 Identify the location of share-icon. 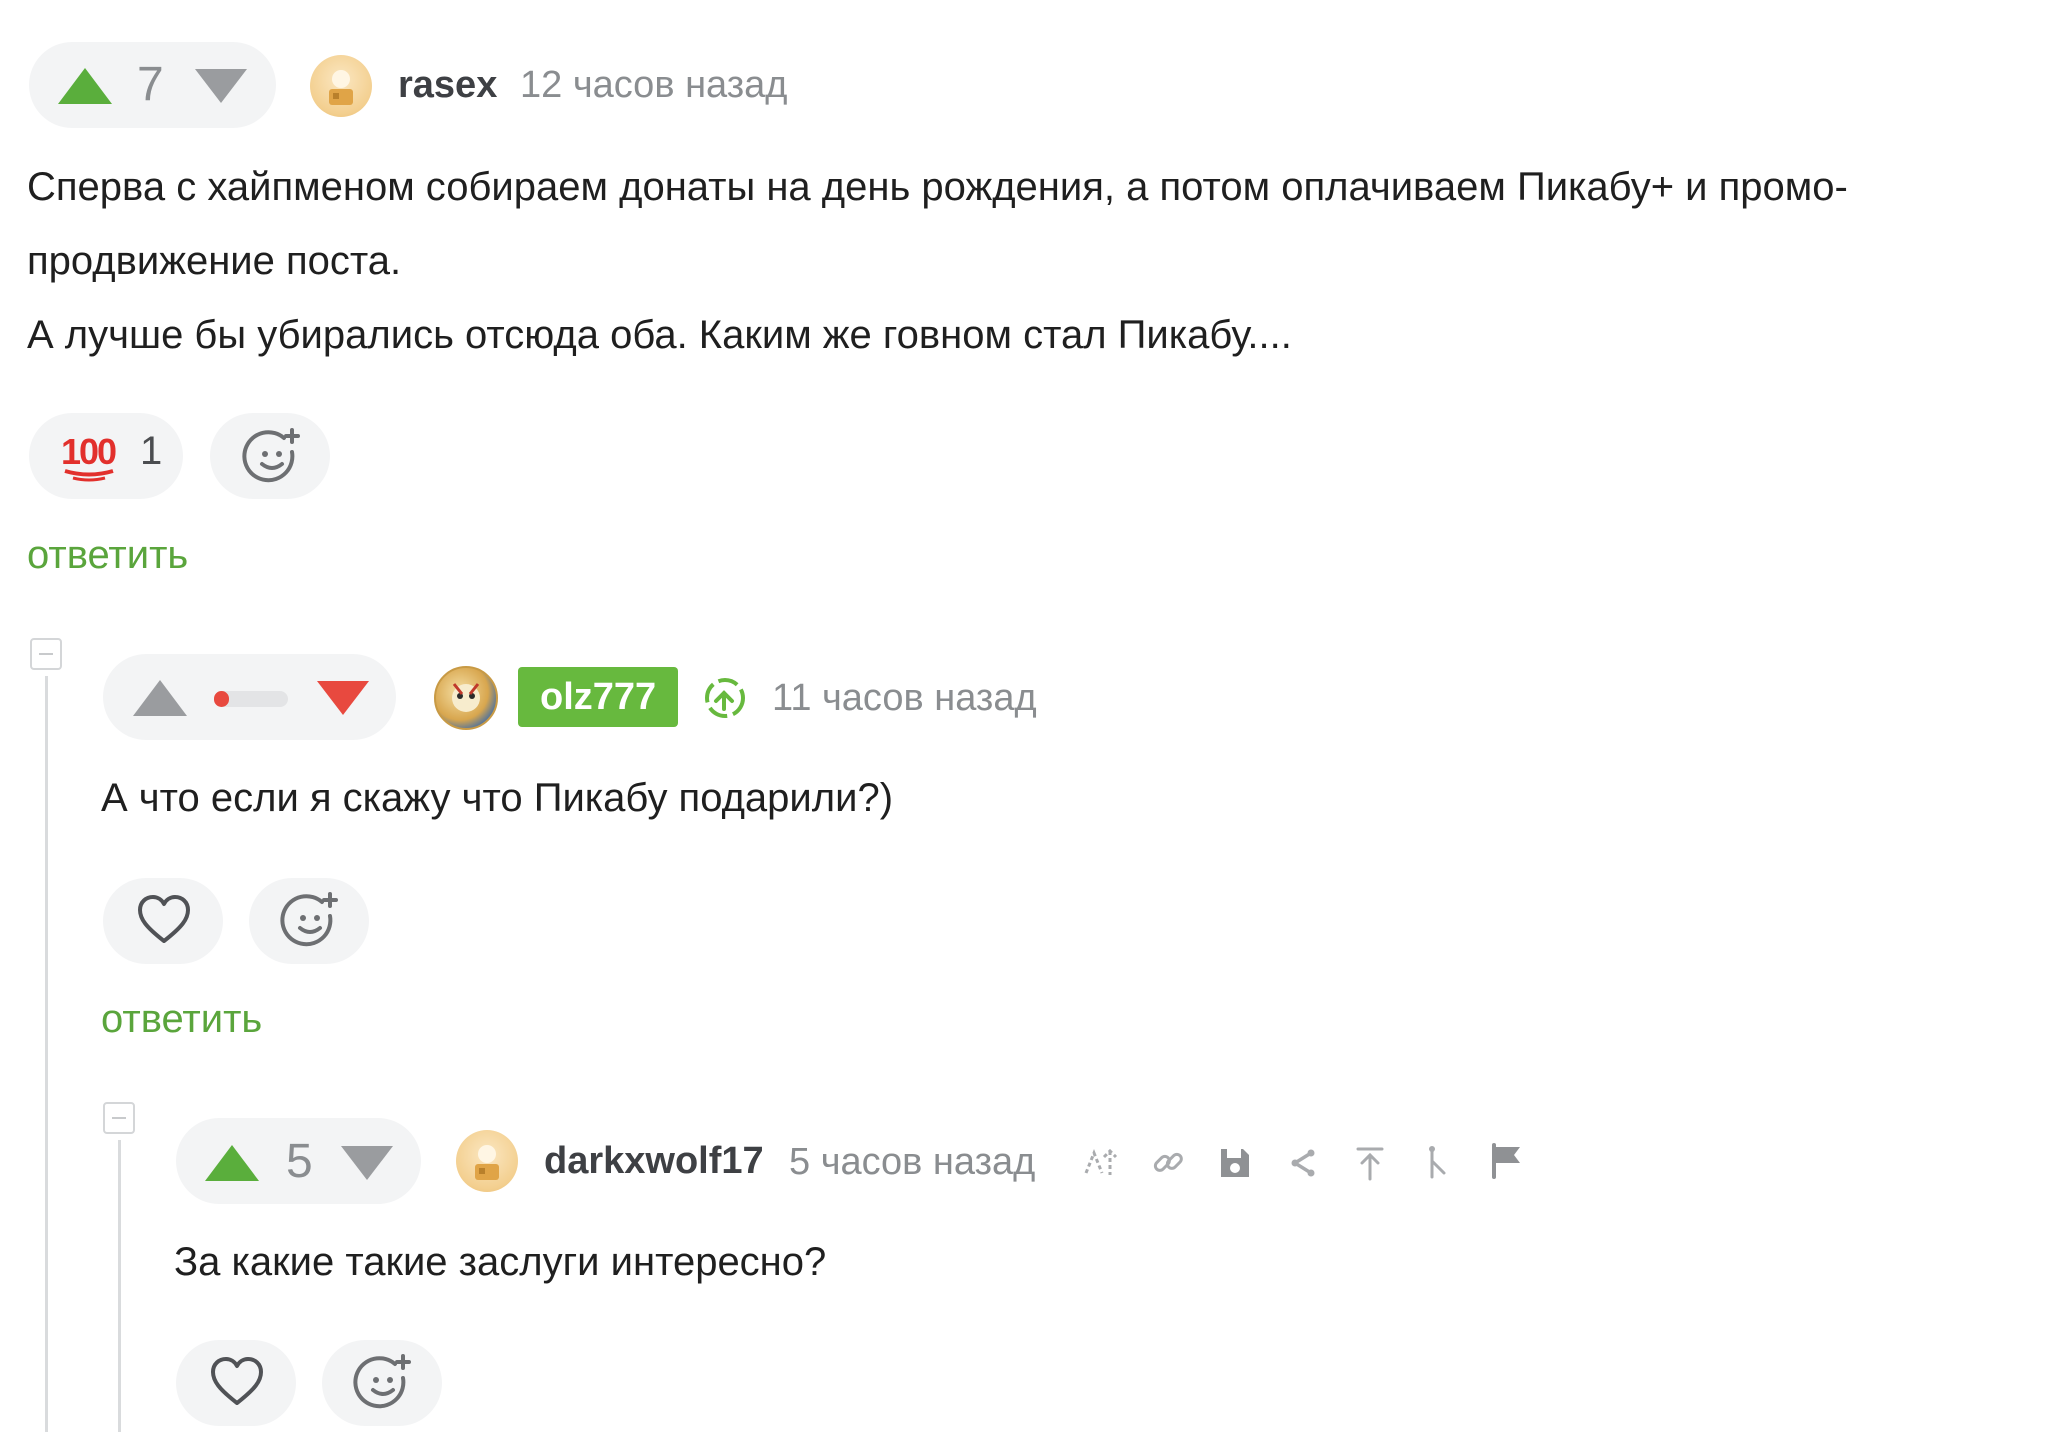
(1303, 1163).